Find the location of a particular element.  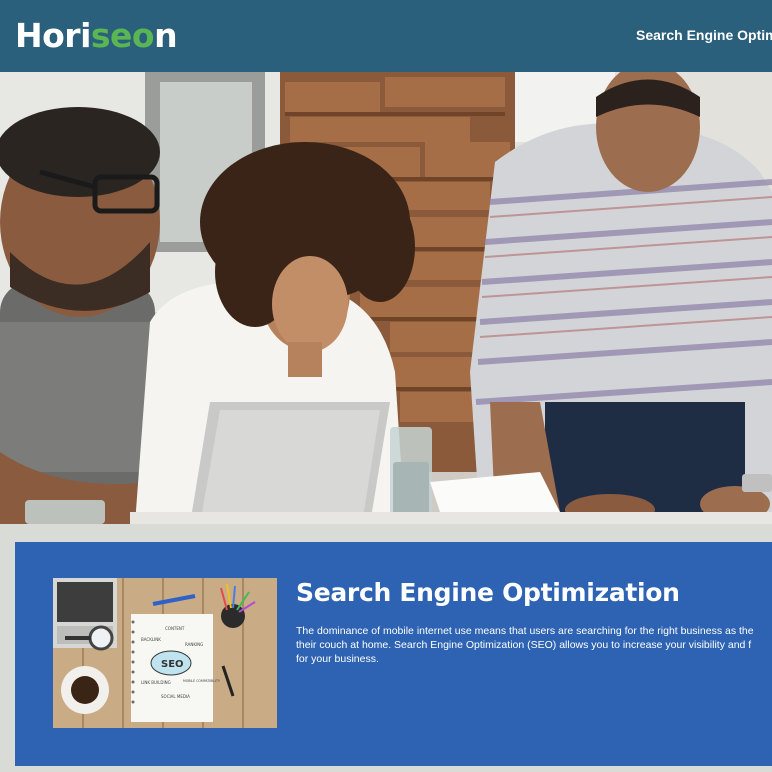

thumb-mobile-word: MOBILE COMPATIBILITY is located at coordinates (201, 681).